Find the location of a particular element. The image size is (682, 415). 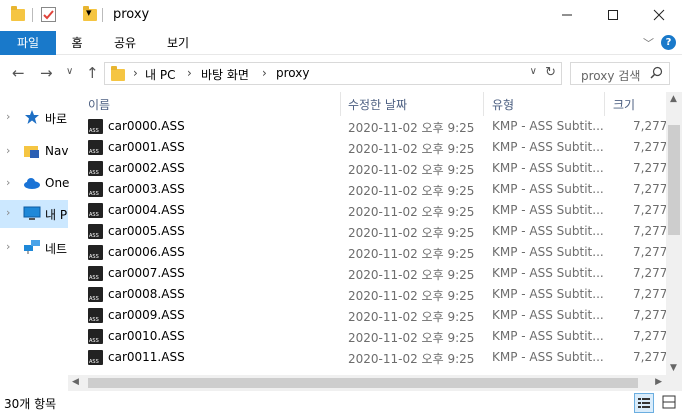

status-bar: 30개 항목 is located at coordinates (341, 403).